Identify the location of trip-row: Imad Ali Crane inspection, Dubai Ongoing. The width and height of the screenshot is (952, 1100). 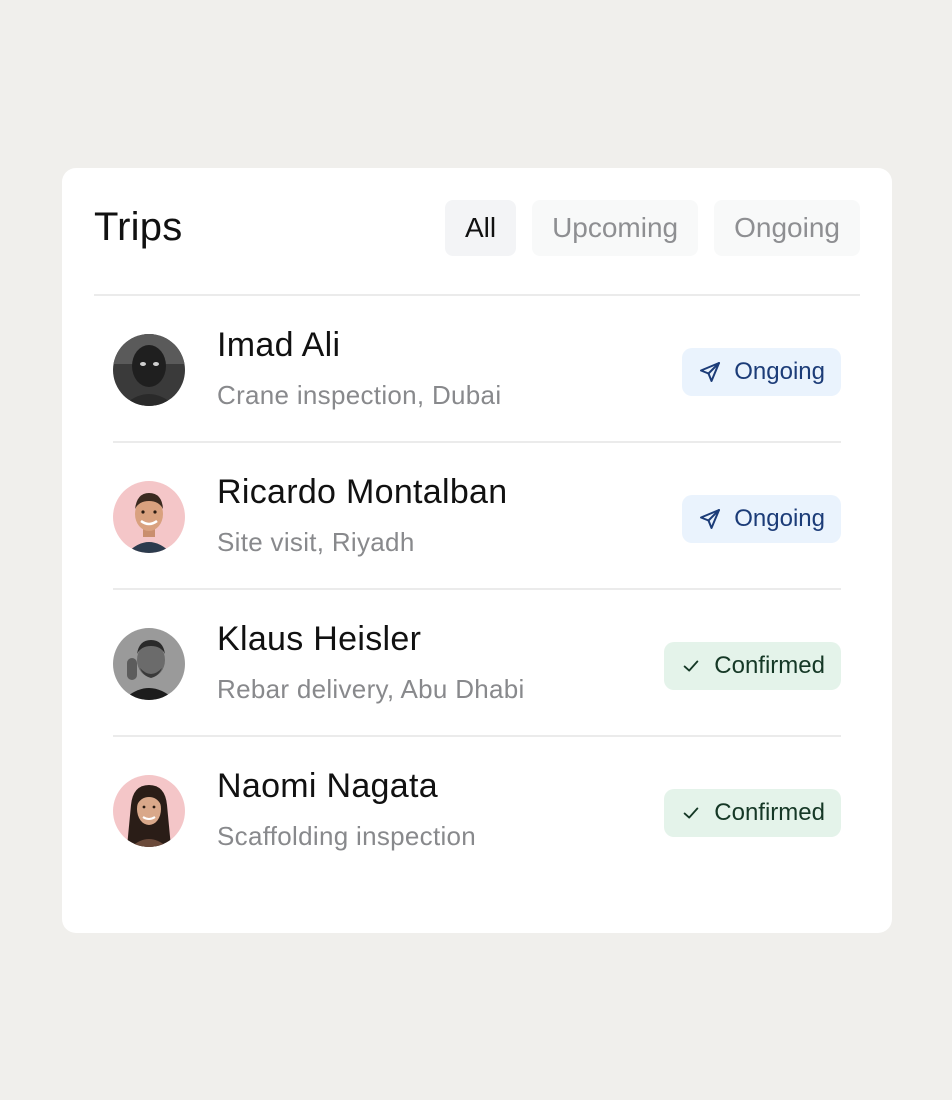
(477, 369).